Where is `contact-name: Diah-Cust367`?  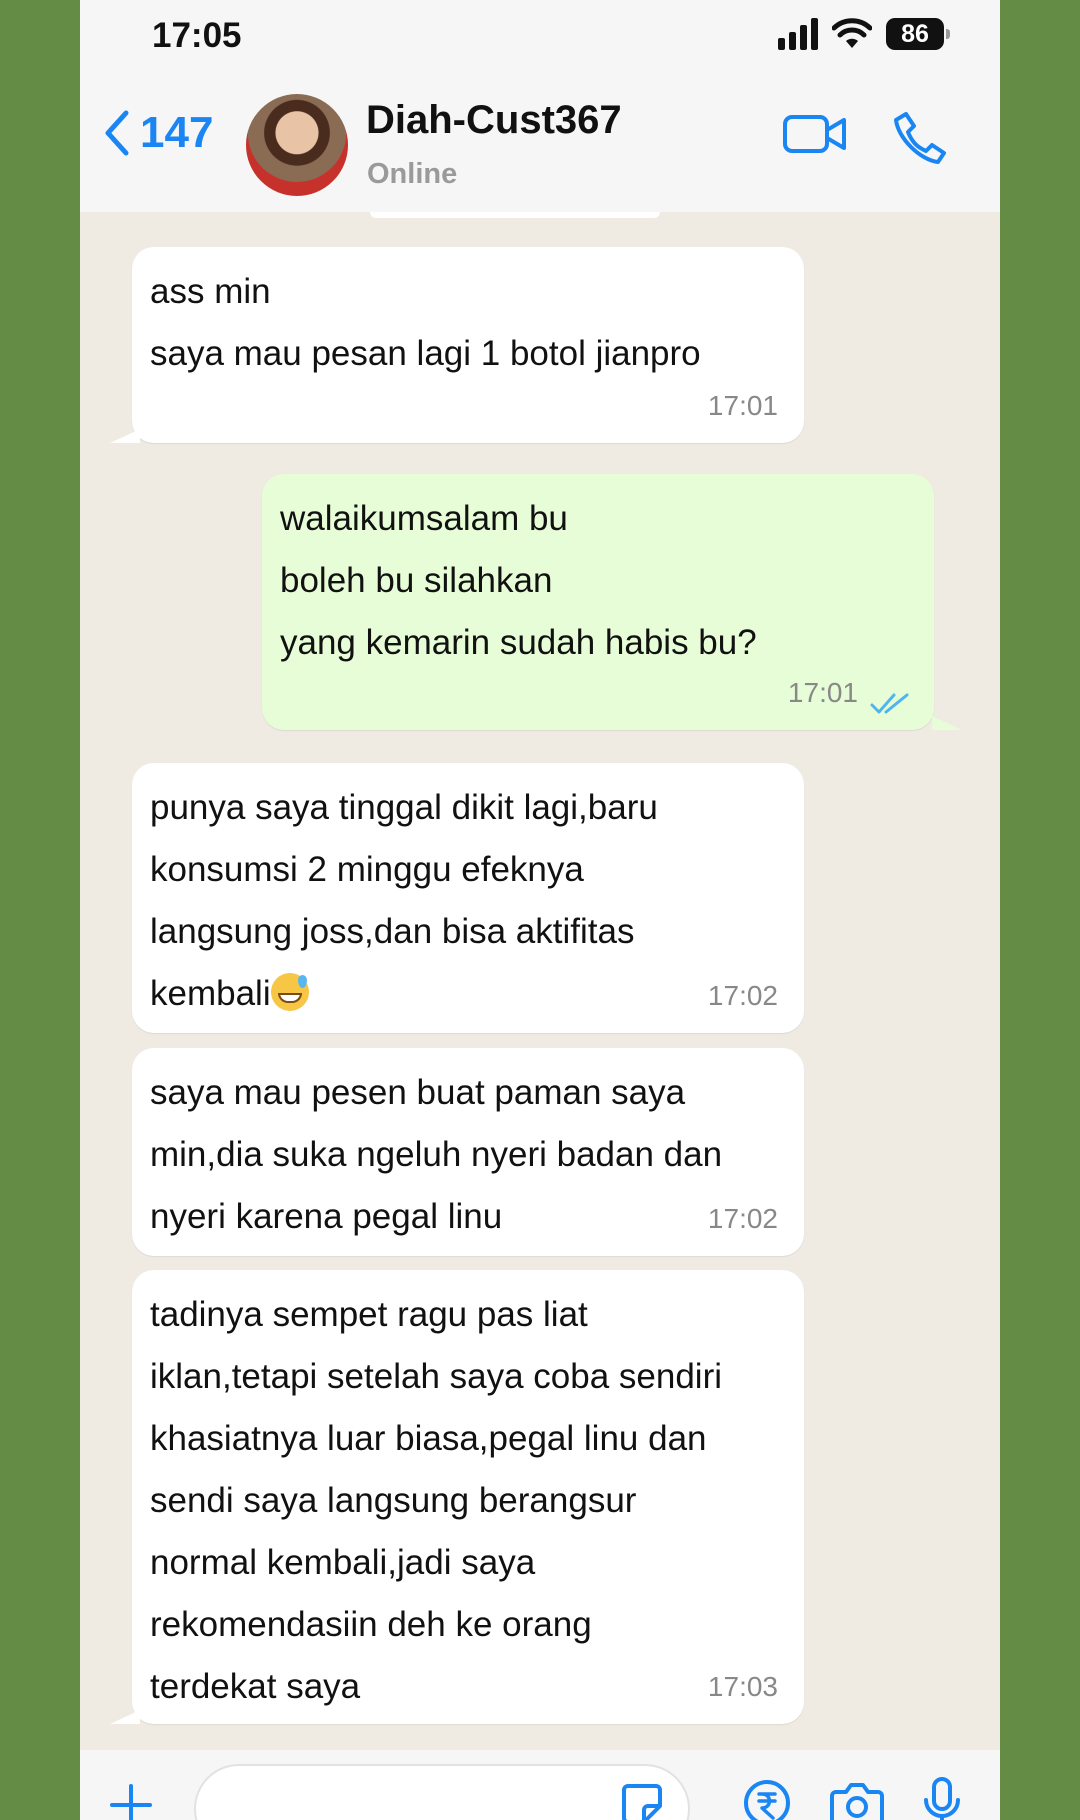
contact-name: Diah-Cust367 is located at coordinates (494, 120).